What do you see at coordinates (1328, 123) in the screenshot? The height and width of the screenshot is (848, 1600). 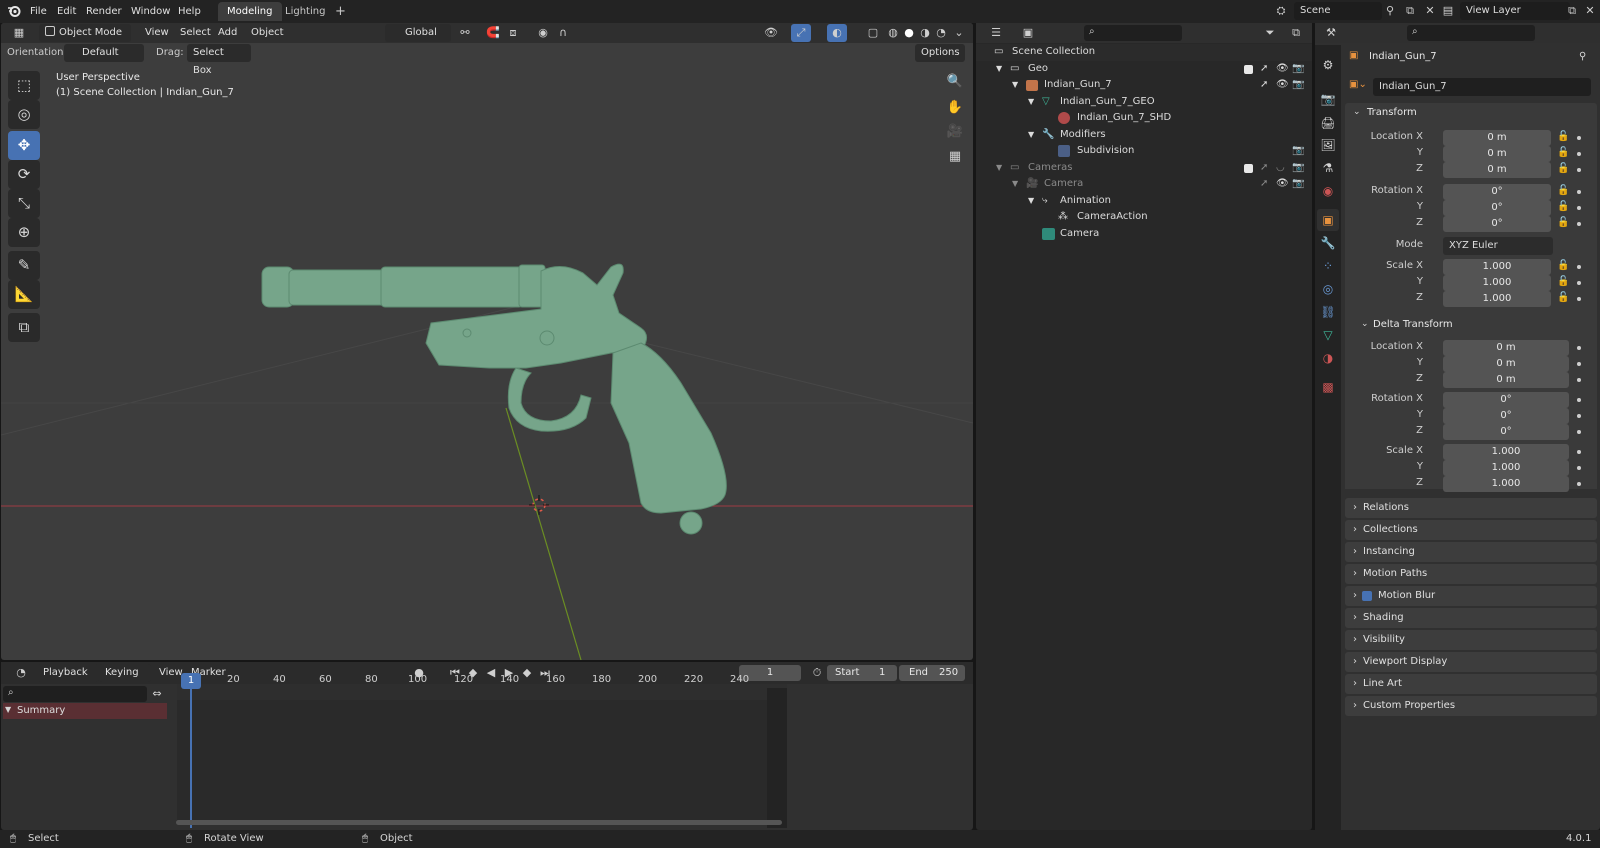 I see `output-tab-icon: 🖨` at bounding box center [1328, 123].